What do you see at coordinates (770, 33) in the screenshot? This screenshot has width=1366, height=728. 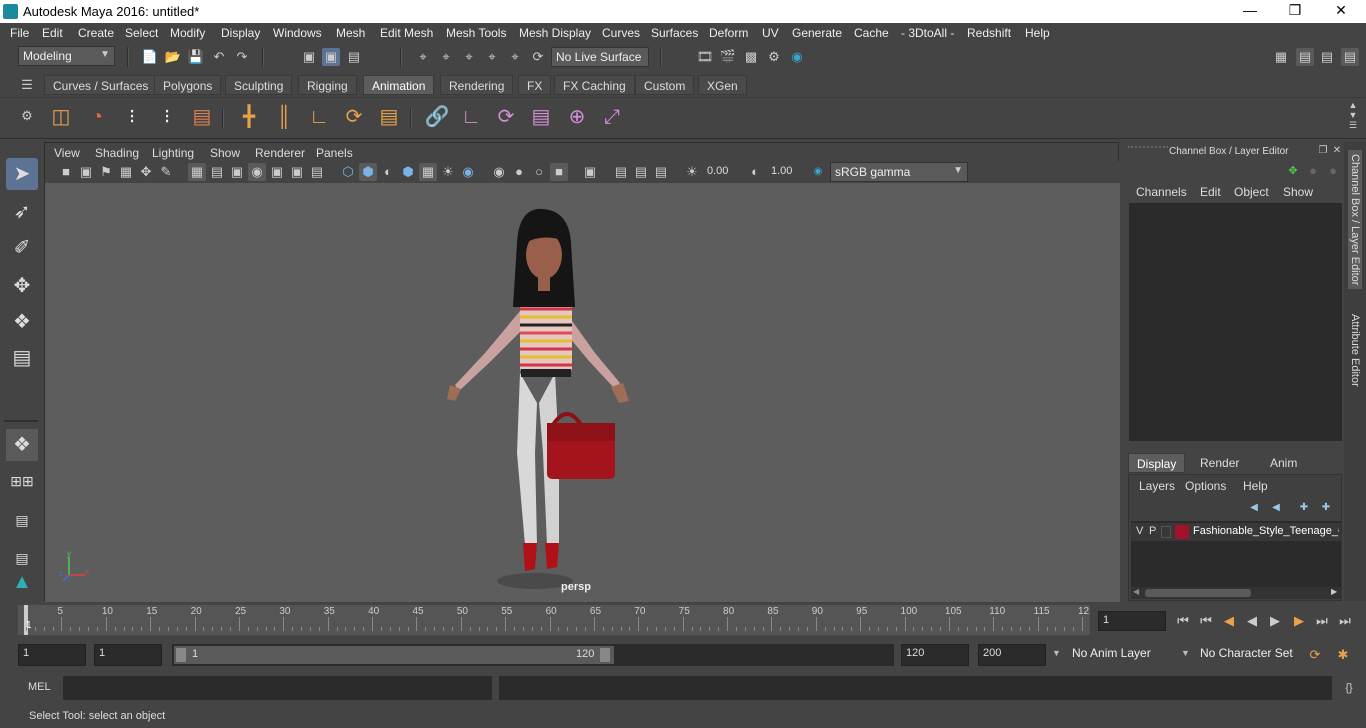 I see `menu-uv: UV` at bounding box center [770, 33].